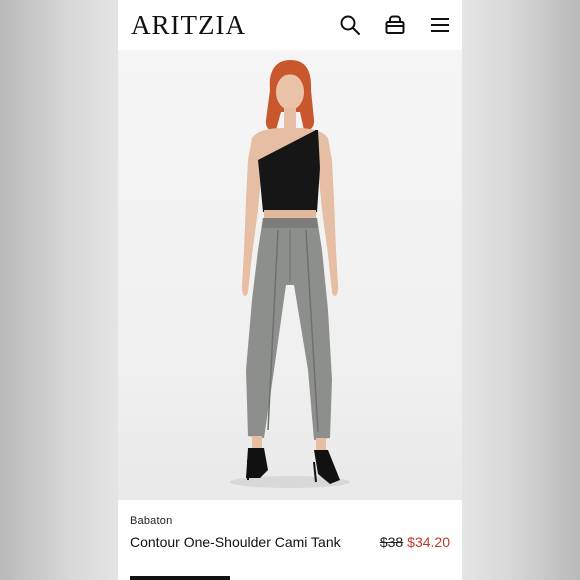  I want to click on product-brand: Babaton, so click(151, 521).